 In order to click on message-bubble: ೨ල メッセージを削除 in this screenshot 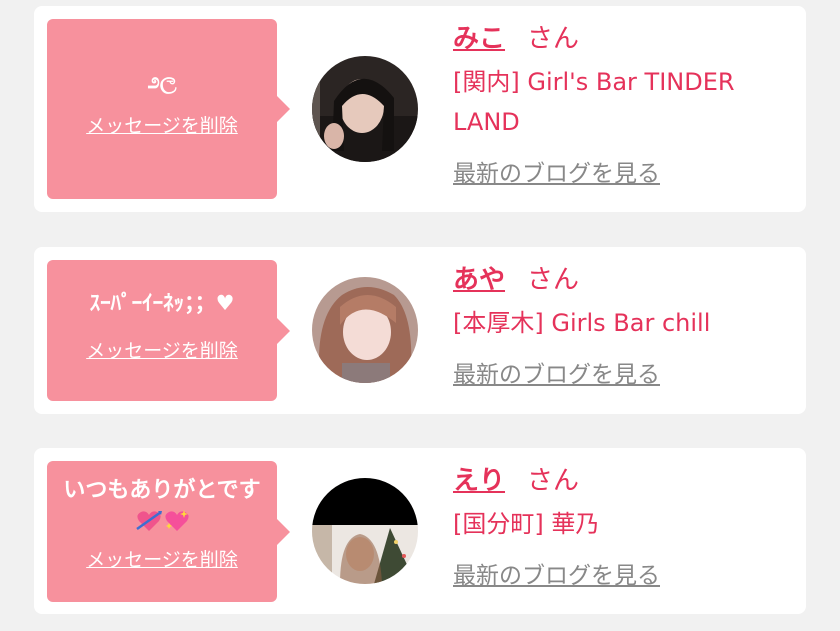, I will do `click(168, 109)`.